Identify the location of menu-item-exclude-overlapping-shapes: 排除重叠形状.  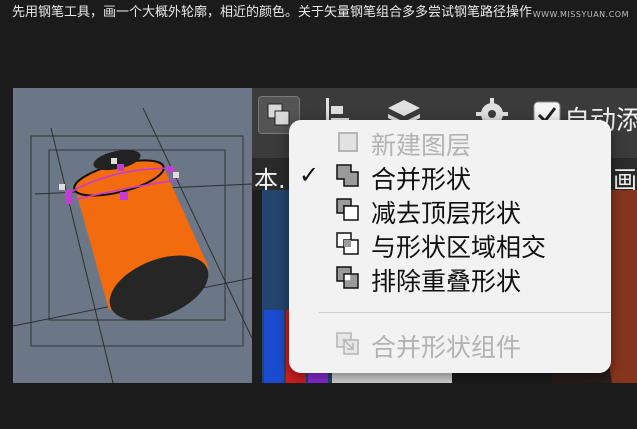
(450, 278).